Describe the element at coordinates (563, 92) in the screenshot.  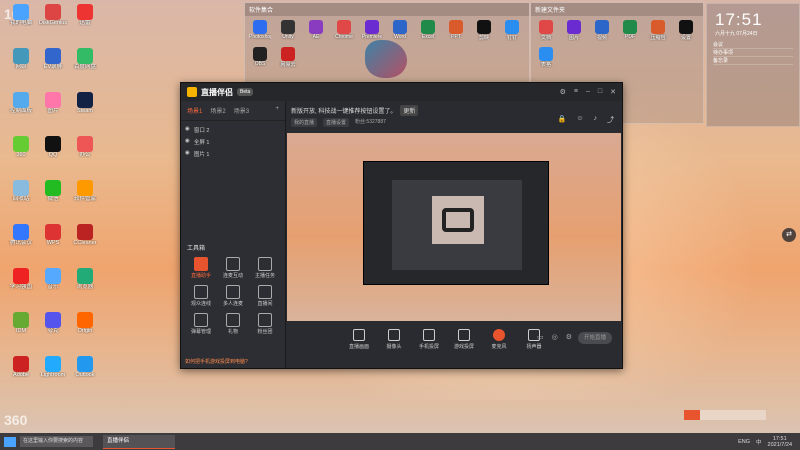
I see `settings-icon: ⚙` at that location.